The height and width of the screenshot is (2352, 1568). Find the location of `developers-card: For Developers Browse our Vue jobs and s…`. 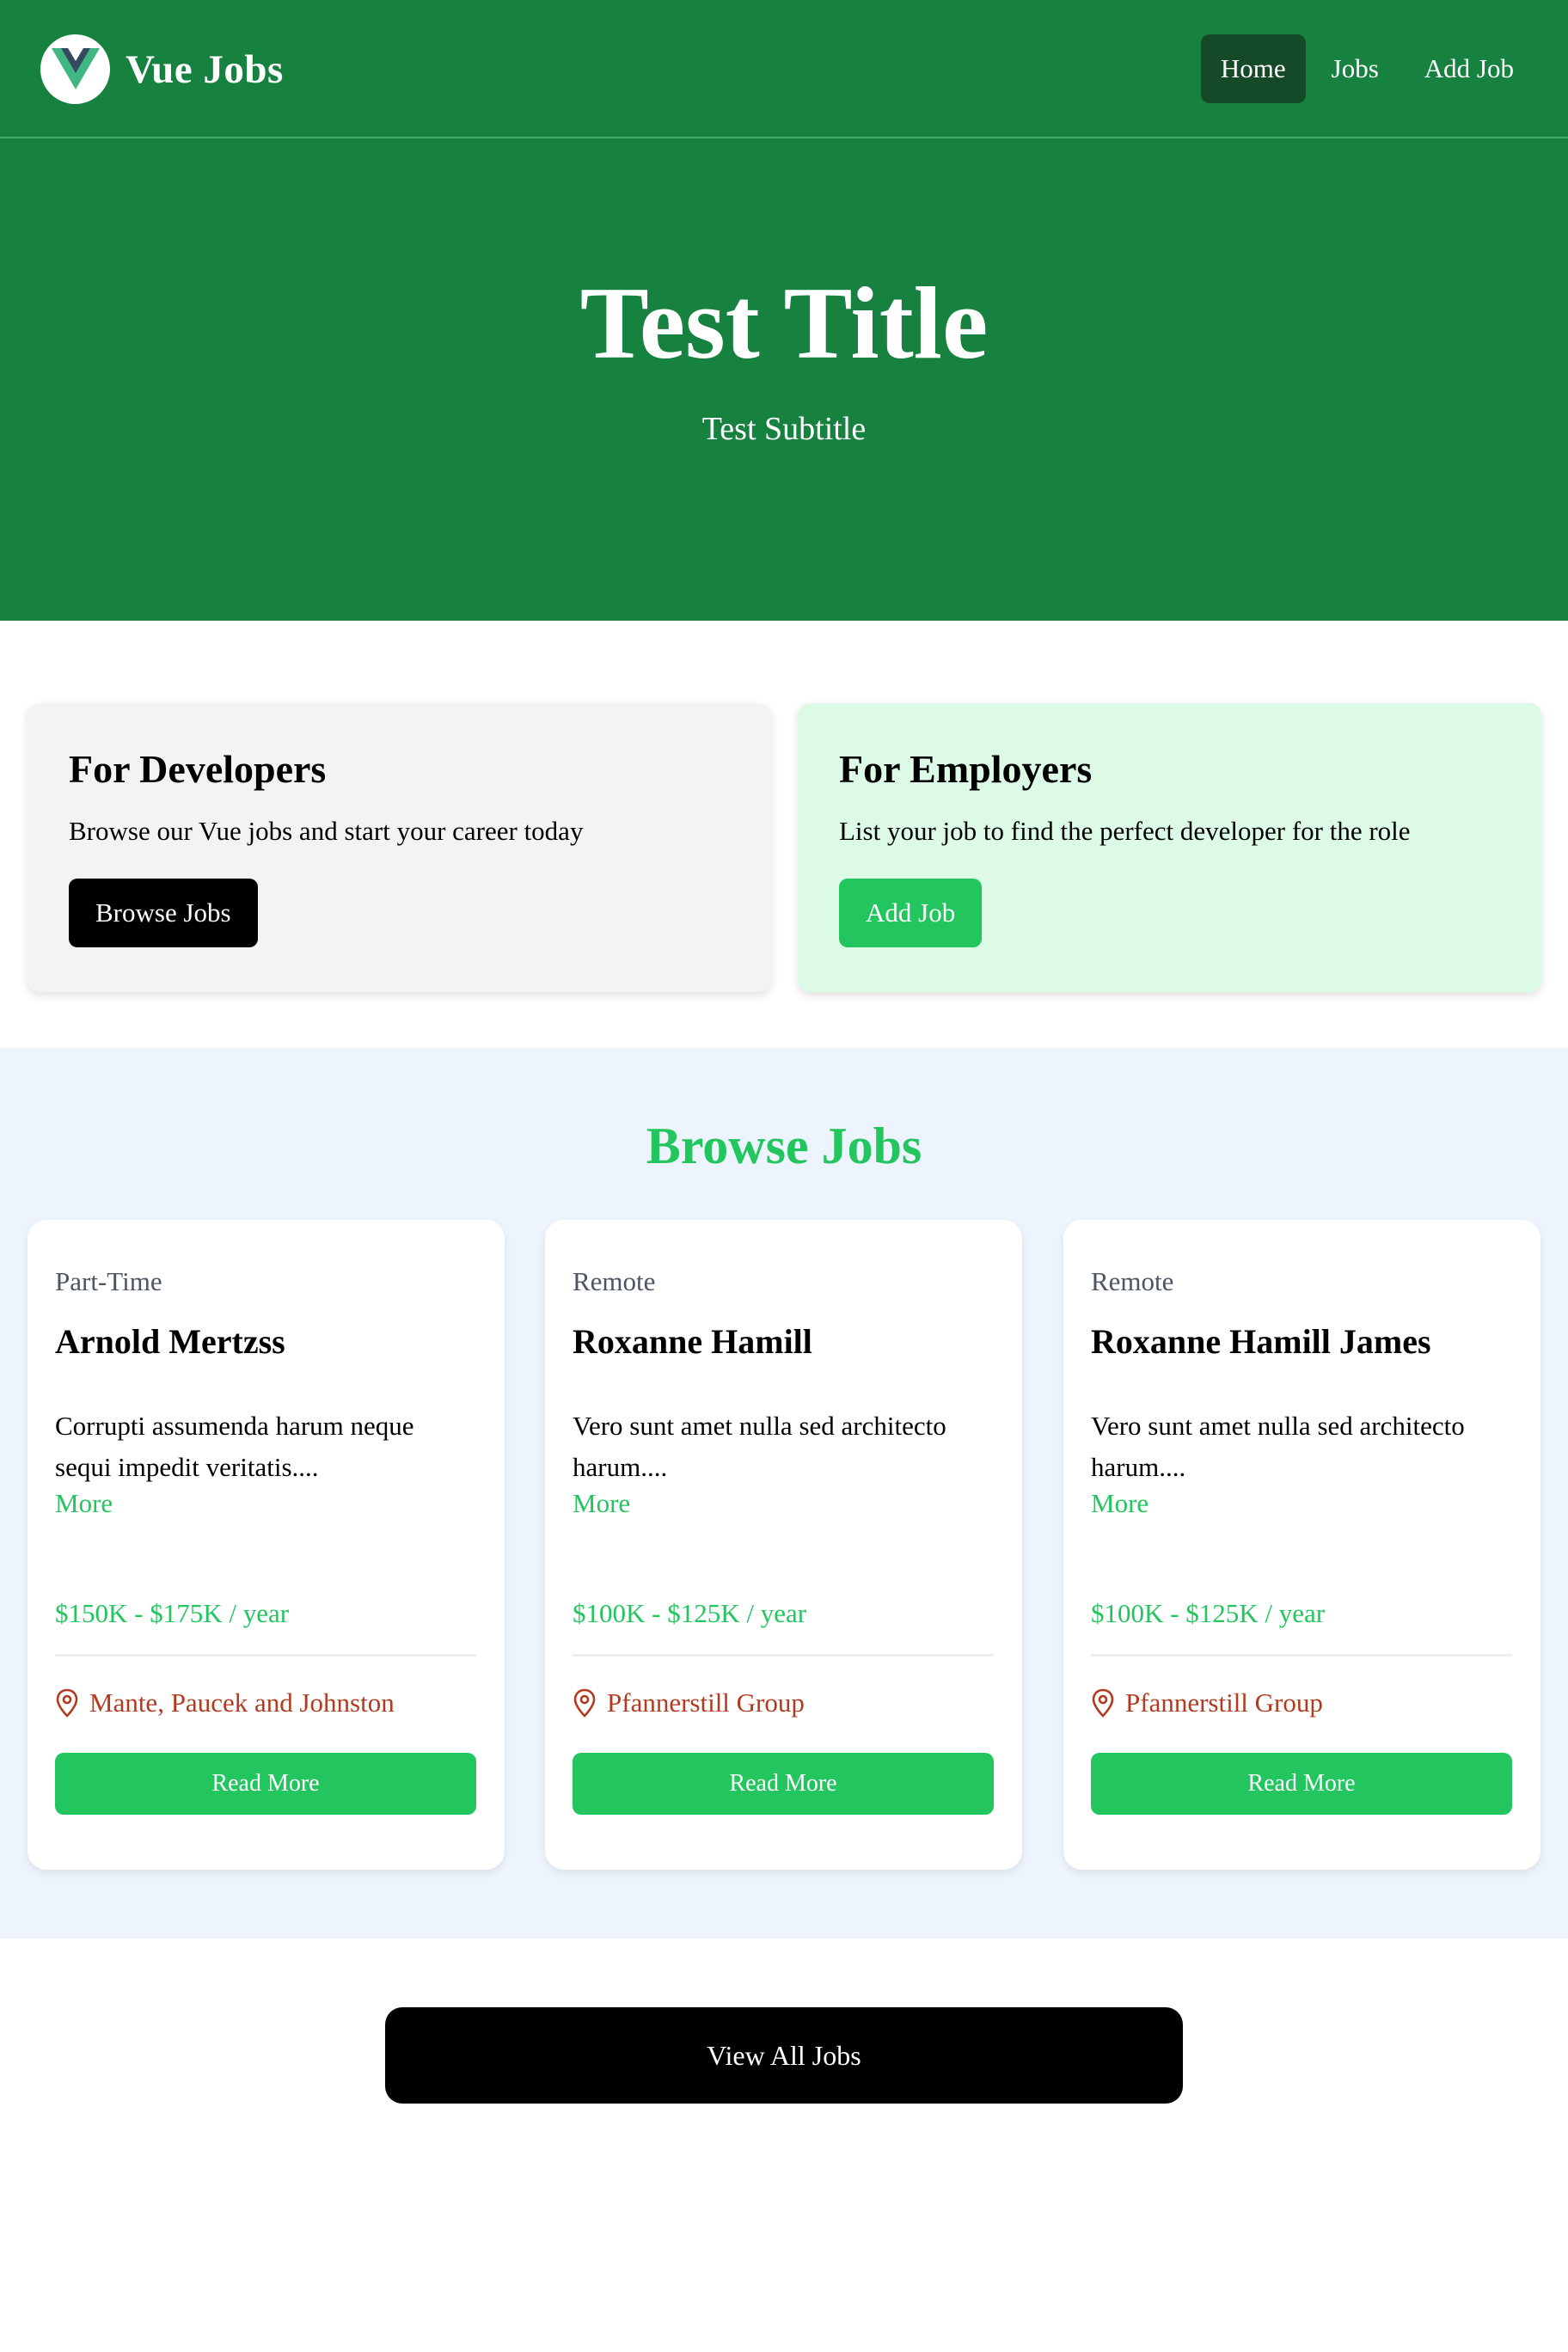

developers-card: For Developers Browse our Vue jobs and s… is located at coordinates (399, 847).